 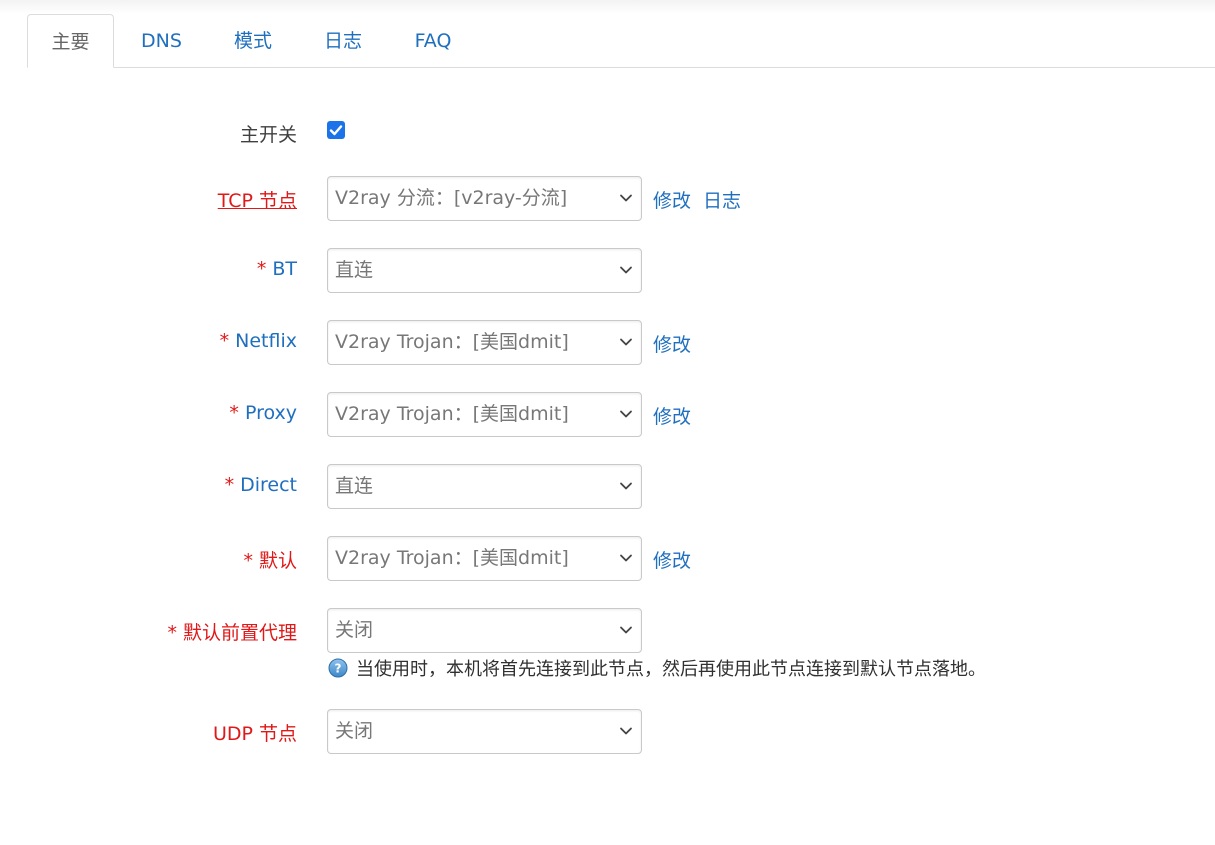 What do you see at coordinates (672, 559) in the screenshot?
I see `default-edit-link: 修改` at bounding box center [672, 559].